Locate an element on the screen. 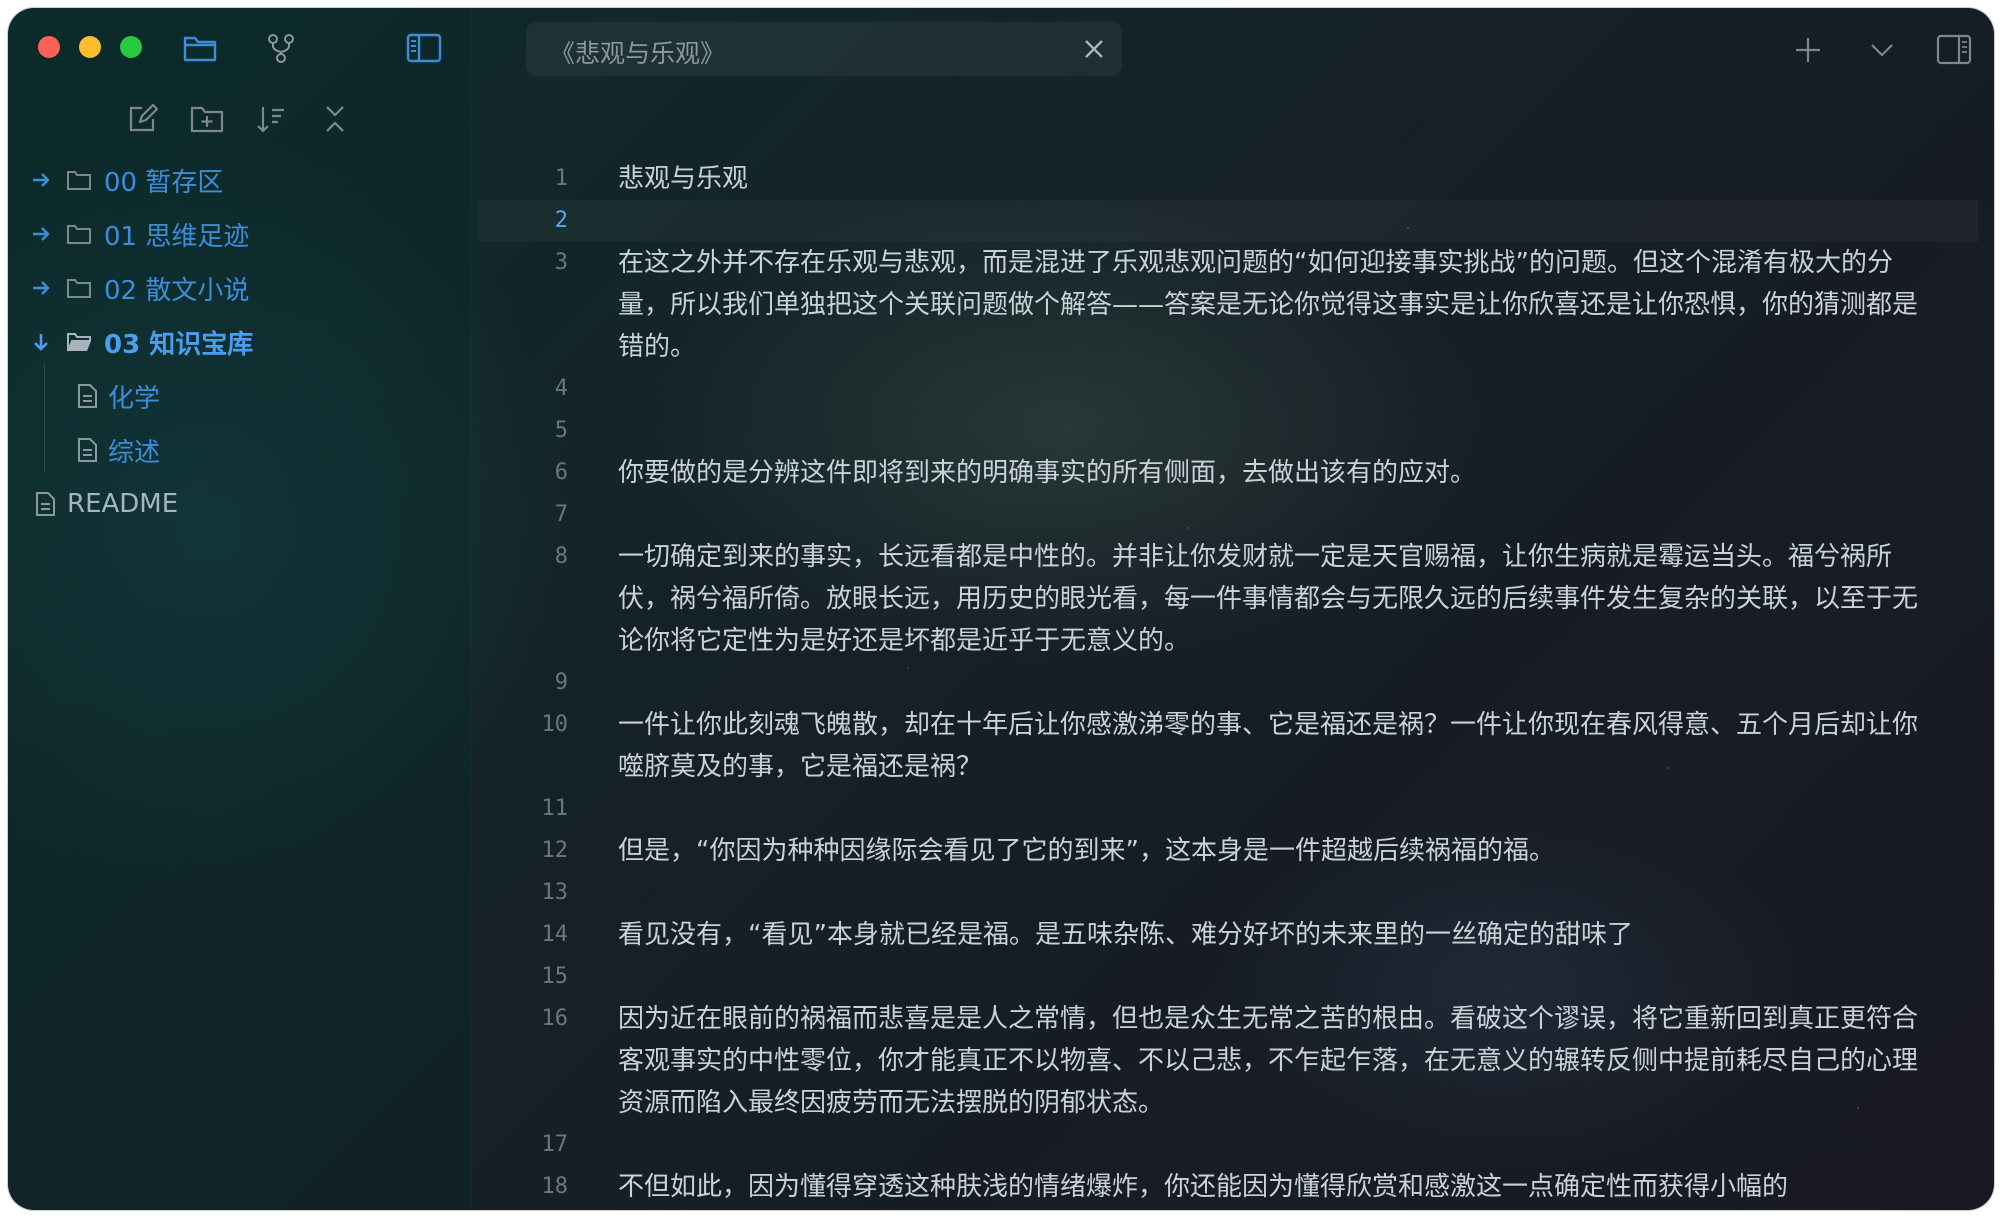 This screenshot has height=1218, width=2002. line-number: 13 is located at coordinates (555, 892).